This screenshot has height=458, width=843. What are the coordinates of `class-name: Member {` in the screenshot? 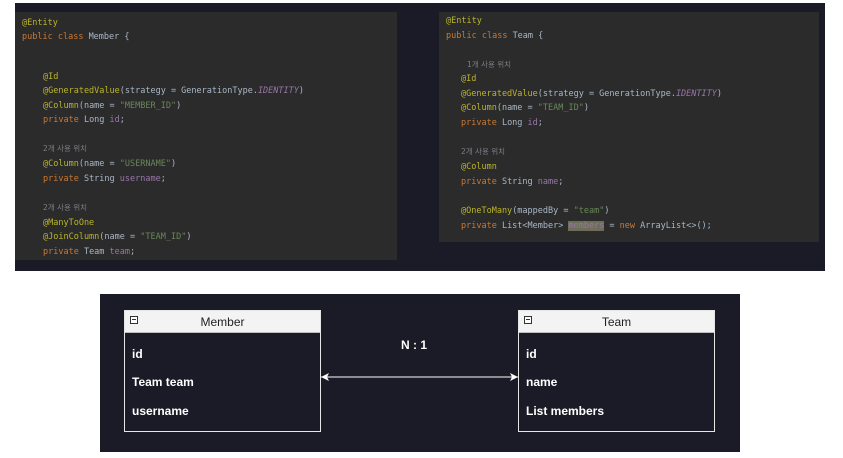 It's located at (109, 37).